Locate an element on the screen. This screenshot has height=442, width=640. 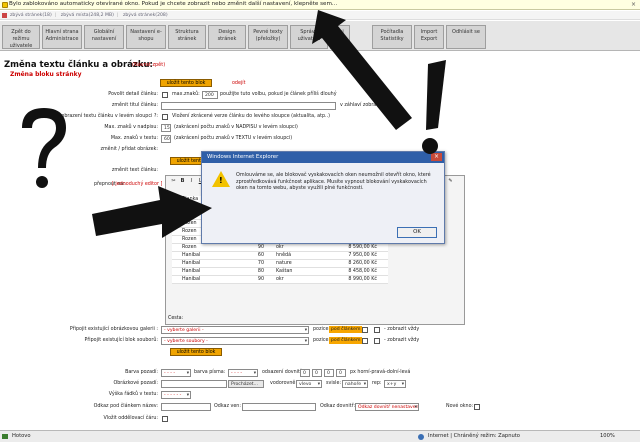
nav-page-structure: Struktura stránek is located at coordinates (187, 37).